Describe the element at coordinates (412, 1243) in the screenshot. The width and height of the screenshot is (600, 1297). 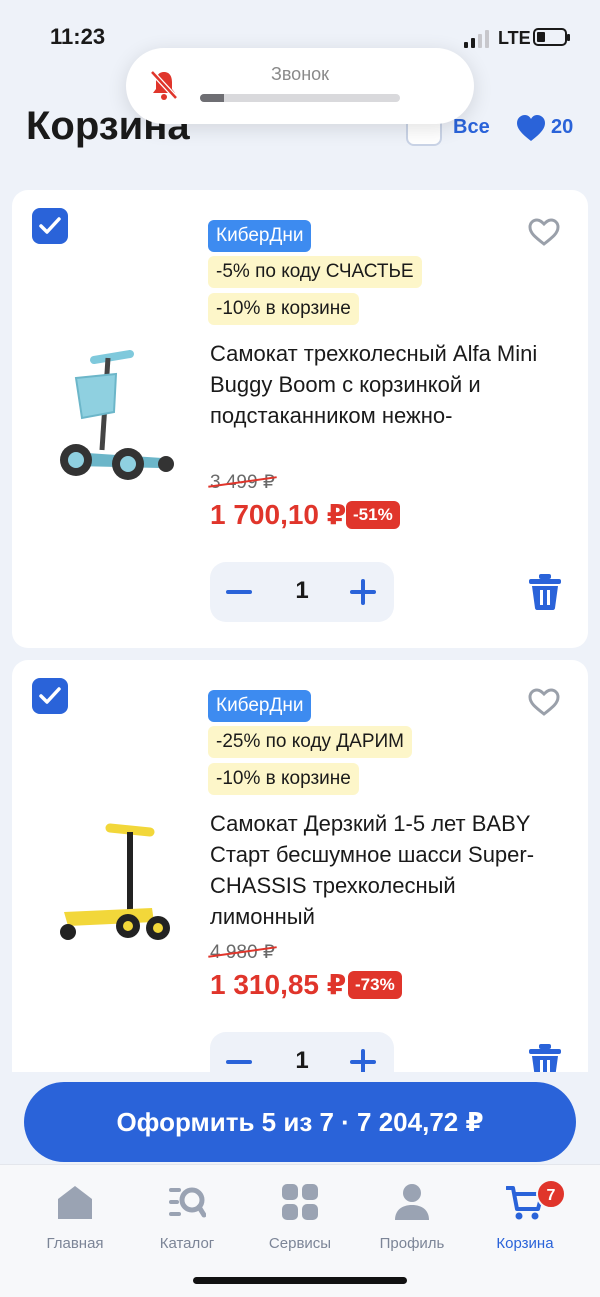
I see `tab-label: Профиль` at that location.